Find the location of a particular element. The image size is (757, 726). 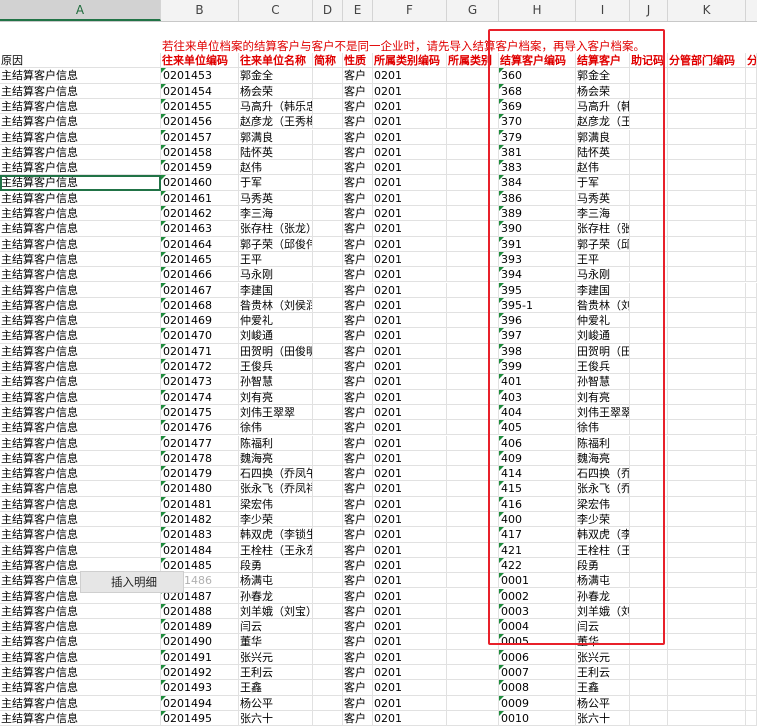

cell-b: 0201482 is located at coordinates (200, 520).